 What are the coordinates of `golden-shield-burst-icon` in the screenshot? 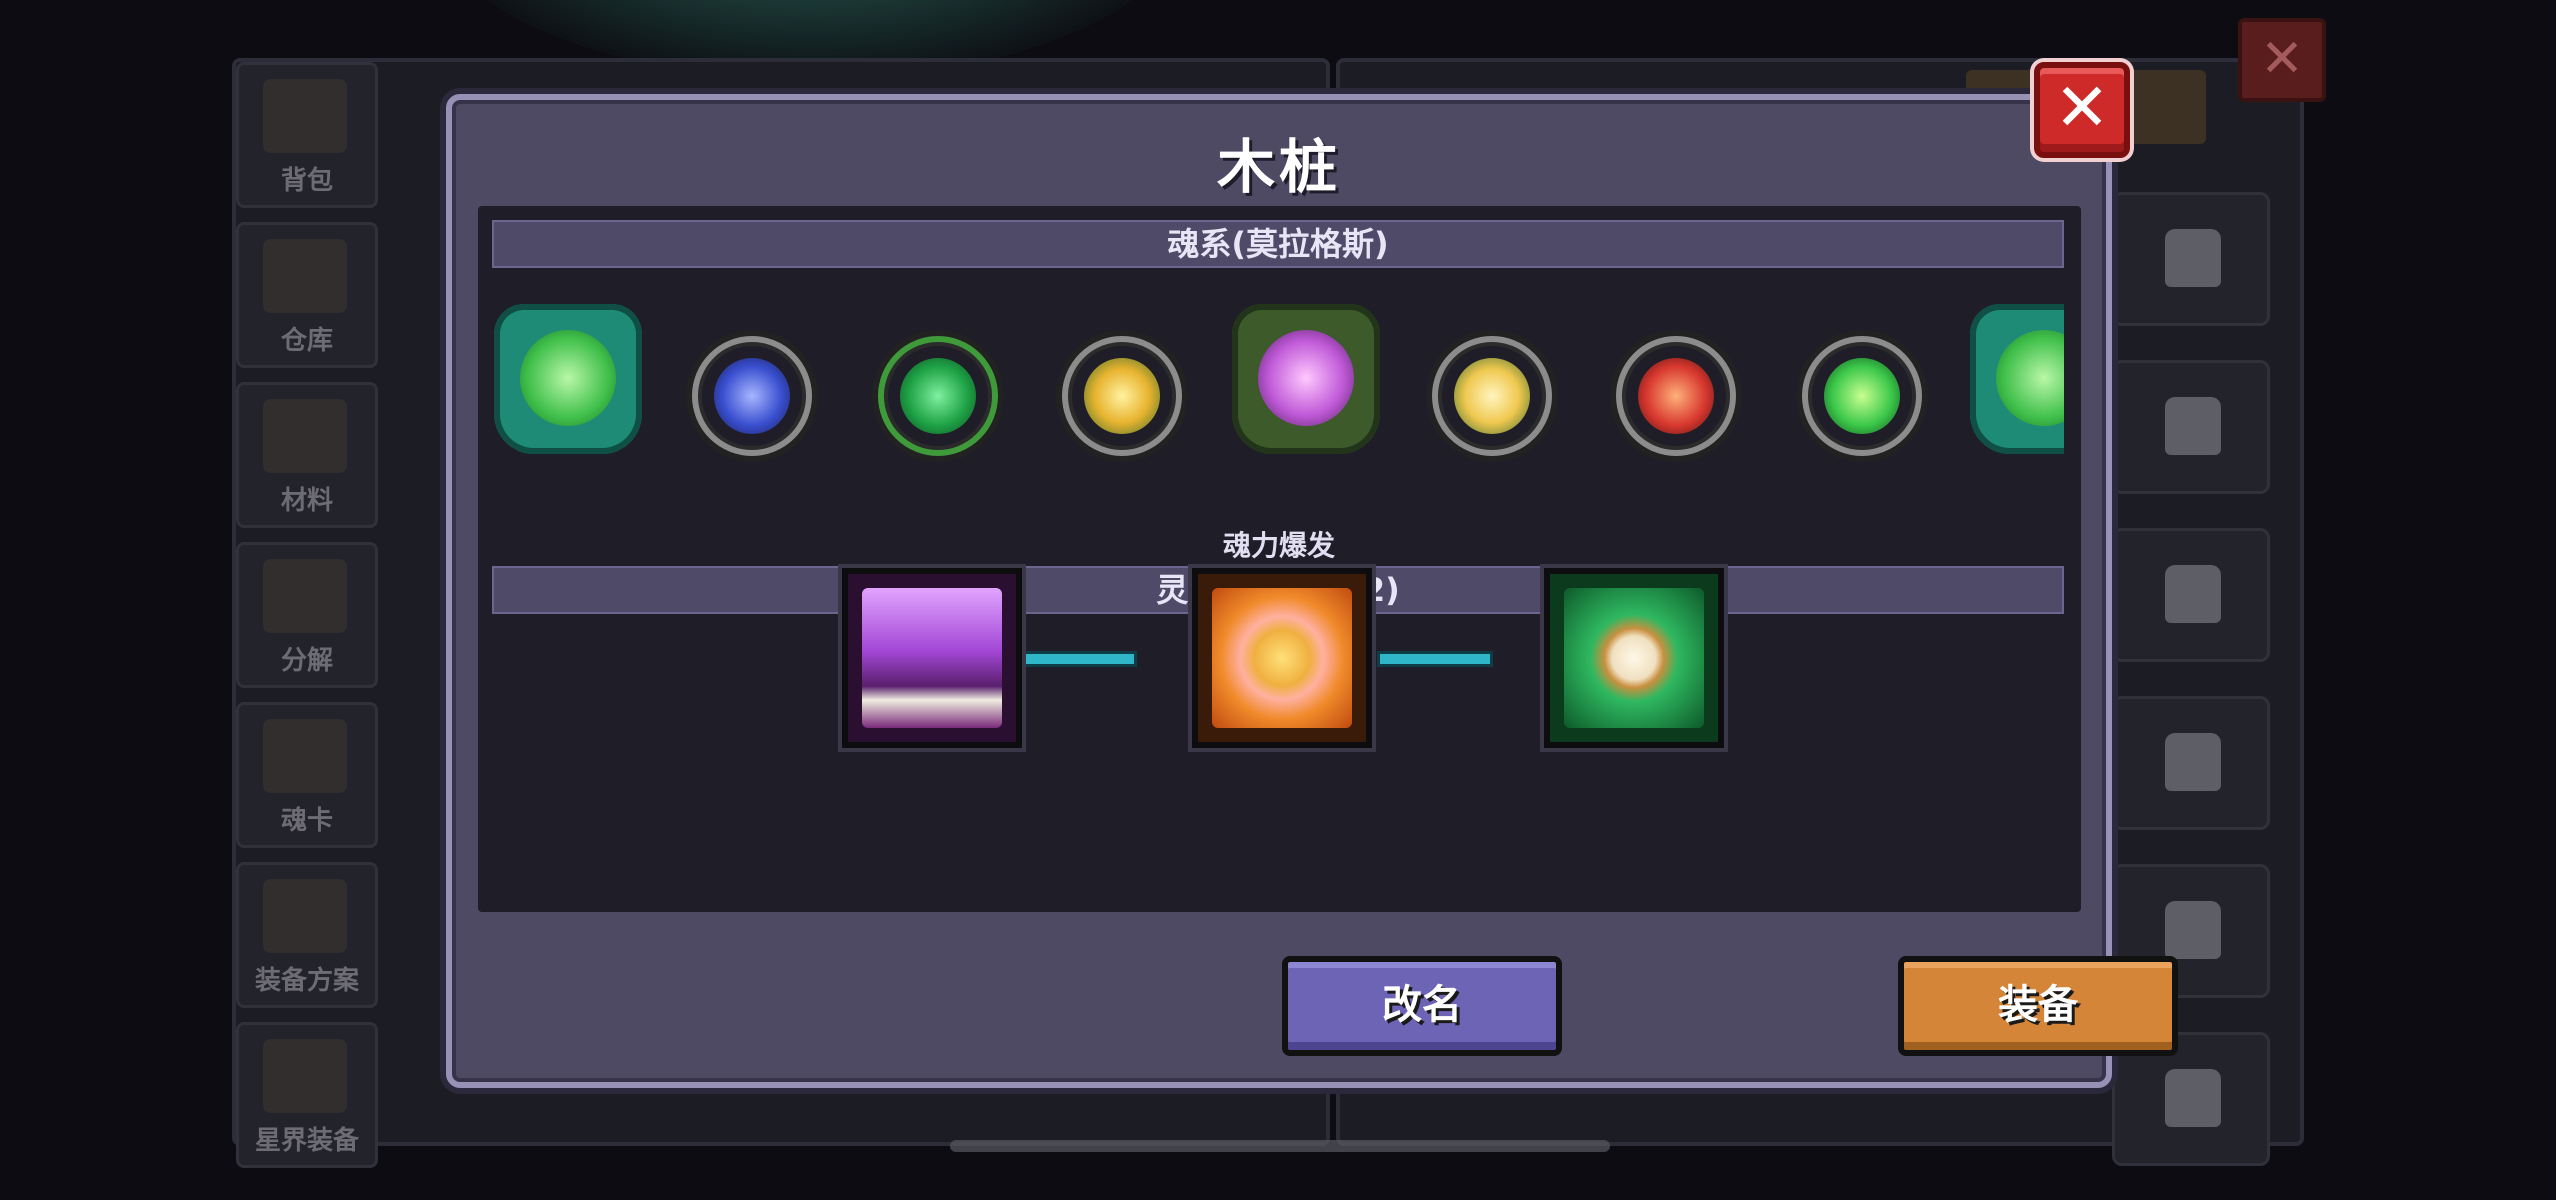 It's located at (1282, 658).